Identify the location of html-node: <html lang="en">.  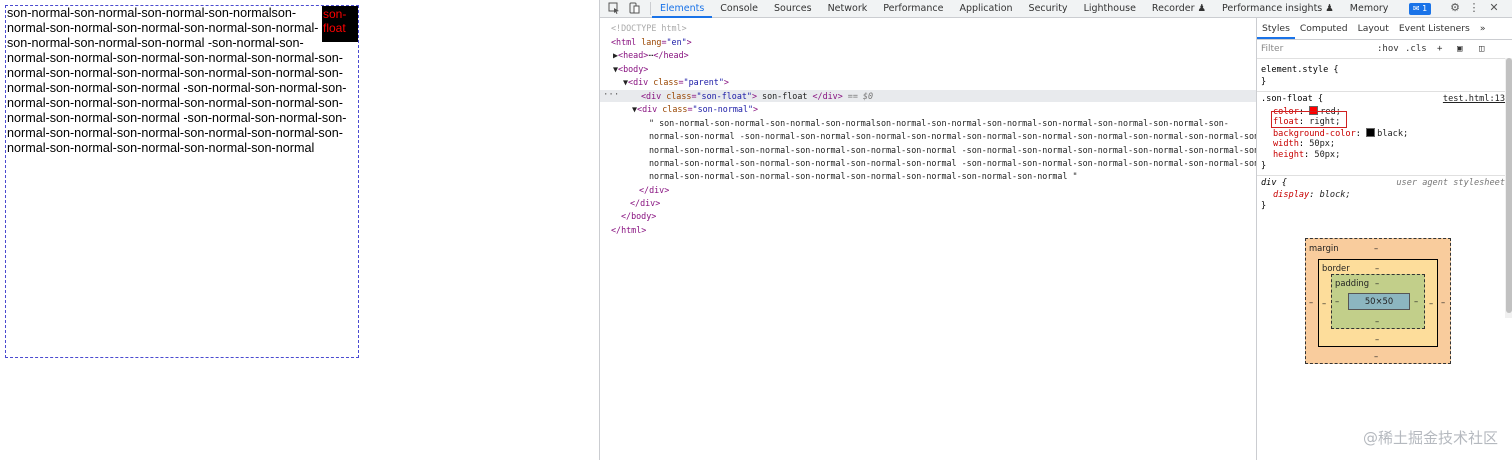
(651, 42).